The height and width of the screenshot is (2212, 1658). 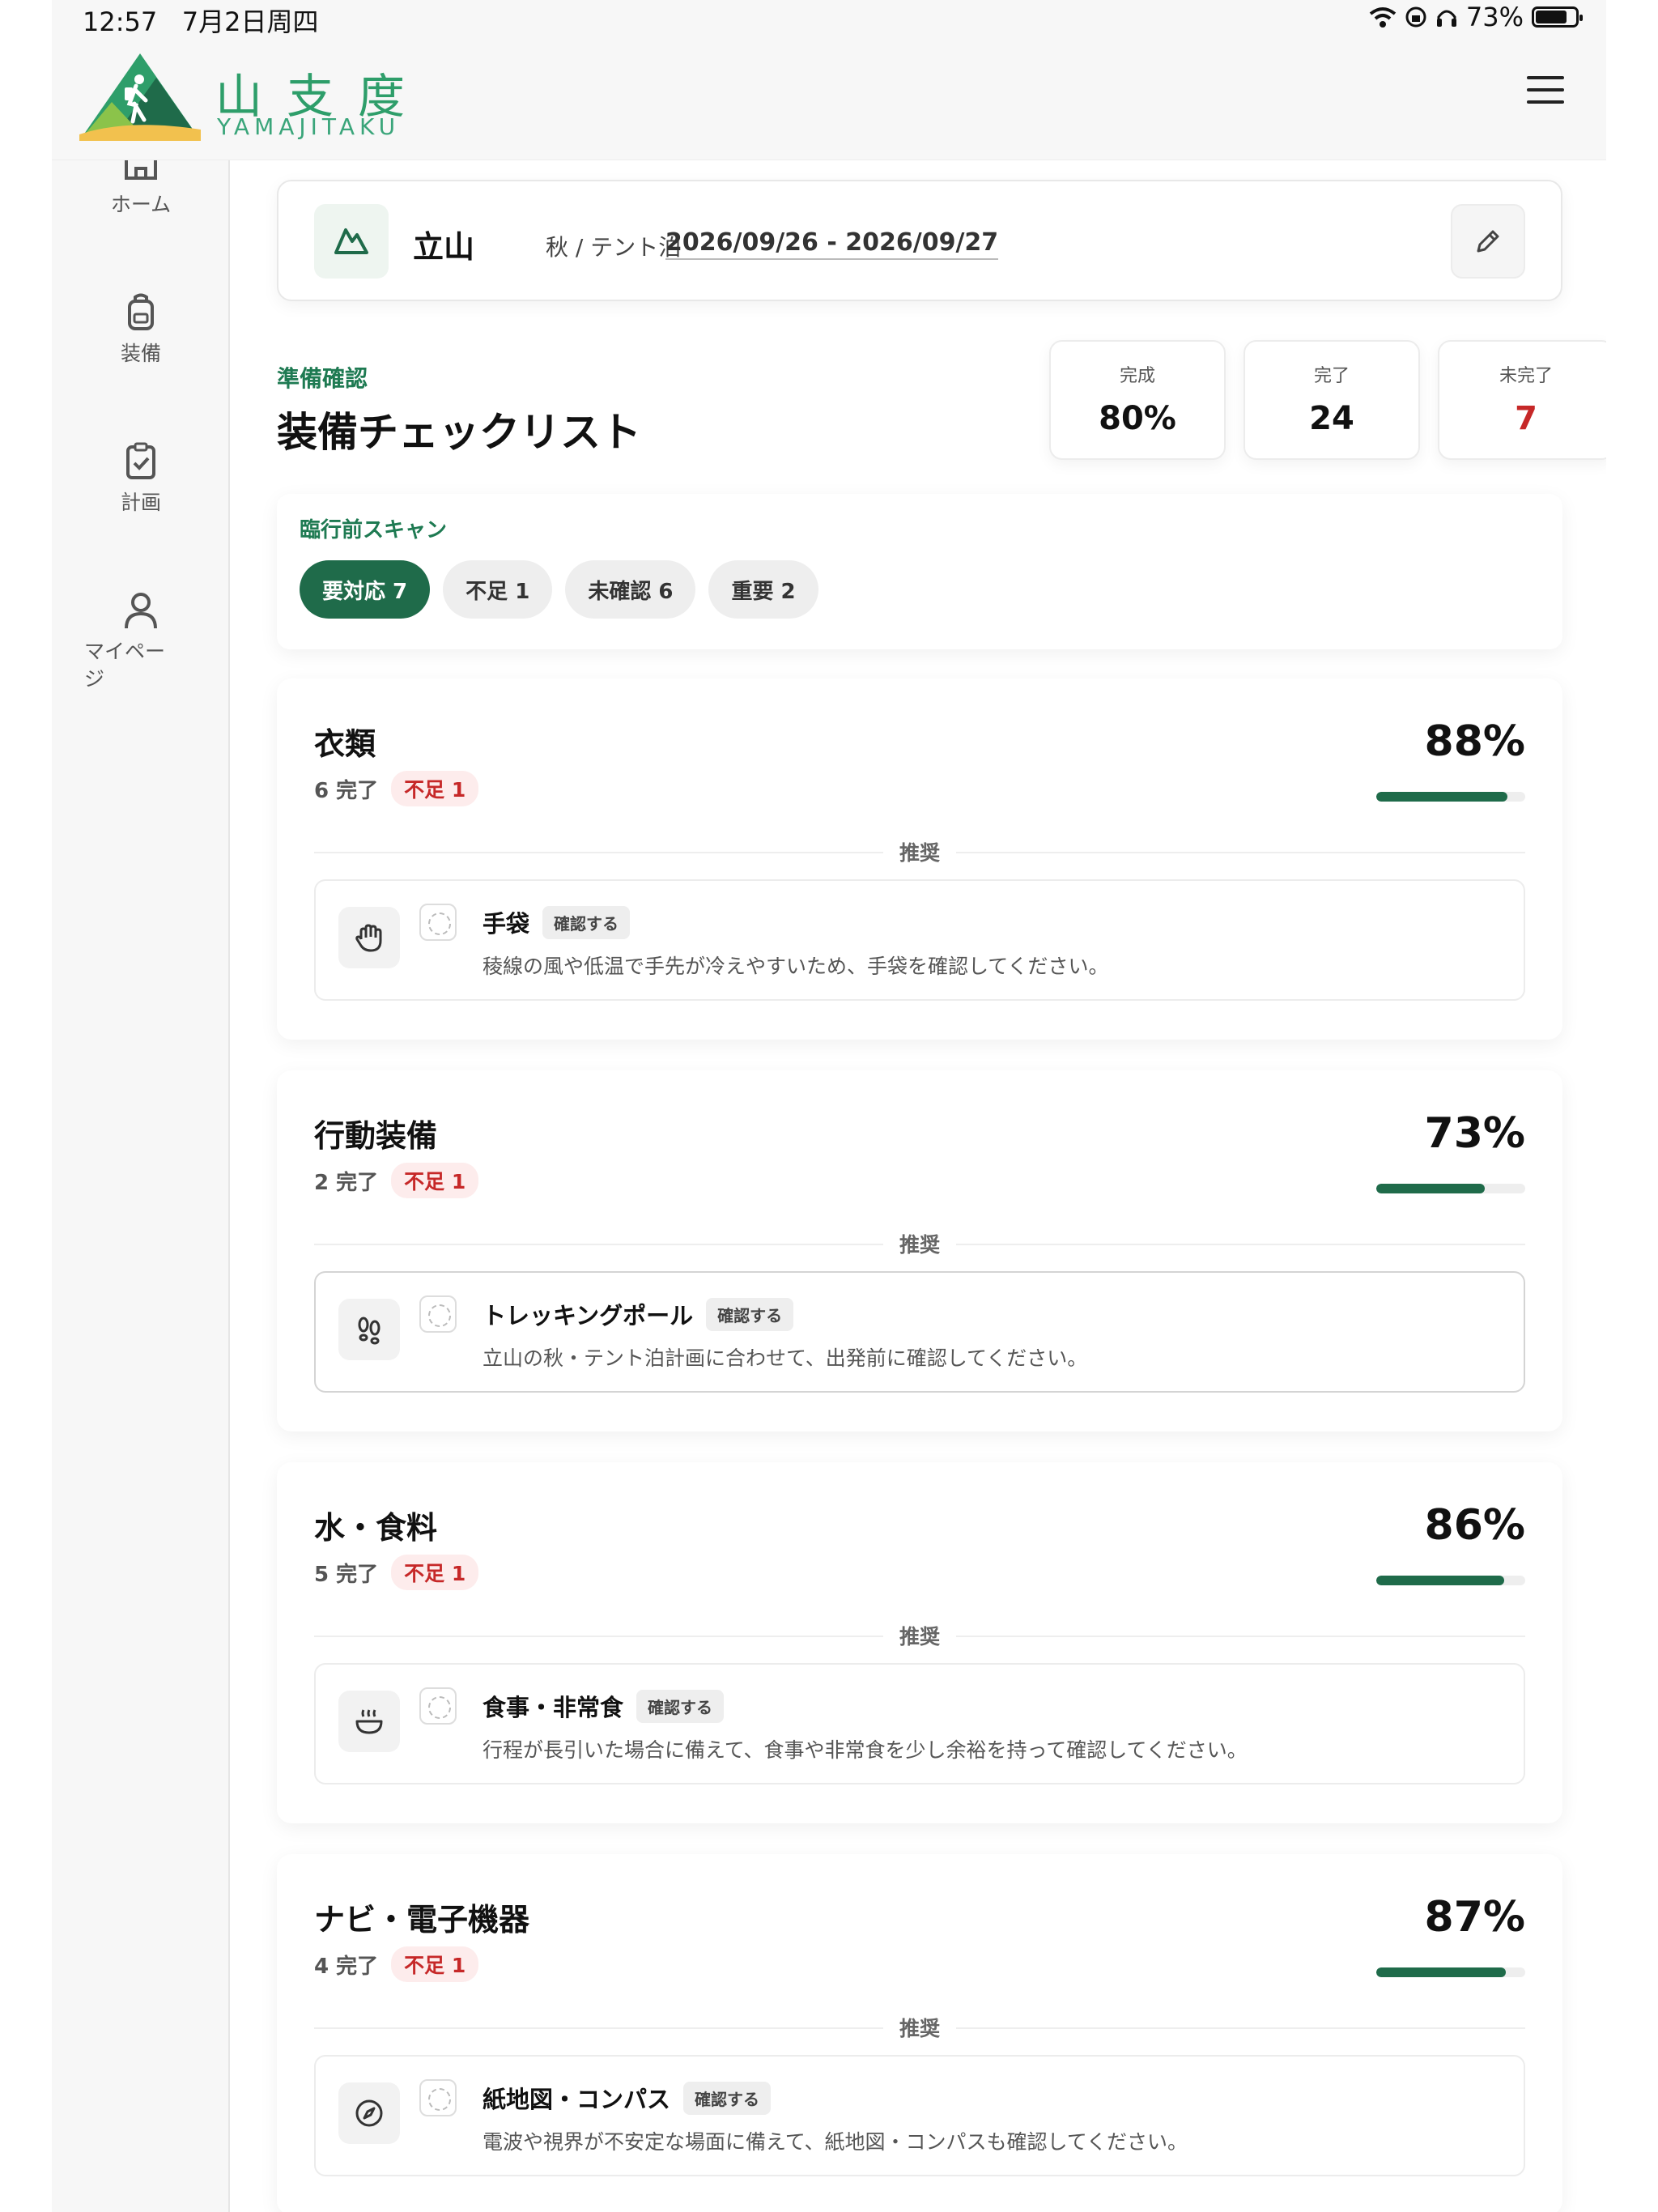 What do you see at coordinates (1474, 741) in the screenshot?
I see `category-percent: 88%` at bounding box center [1474, 741].